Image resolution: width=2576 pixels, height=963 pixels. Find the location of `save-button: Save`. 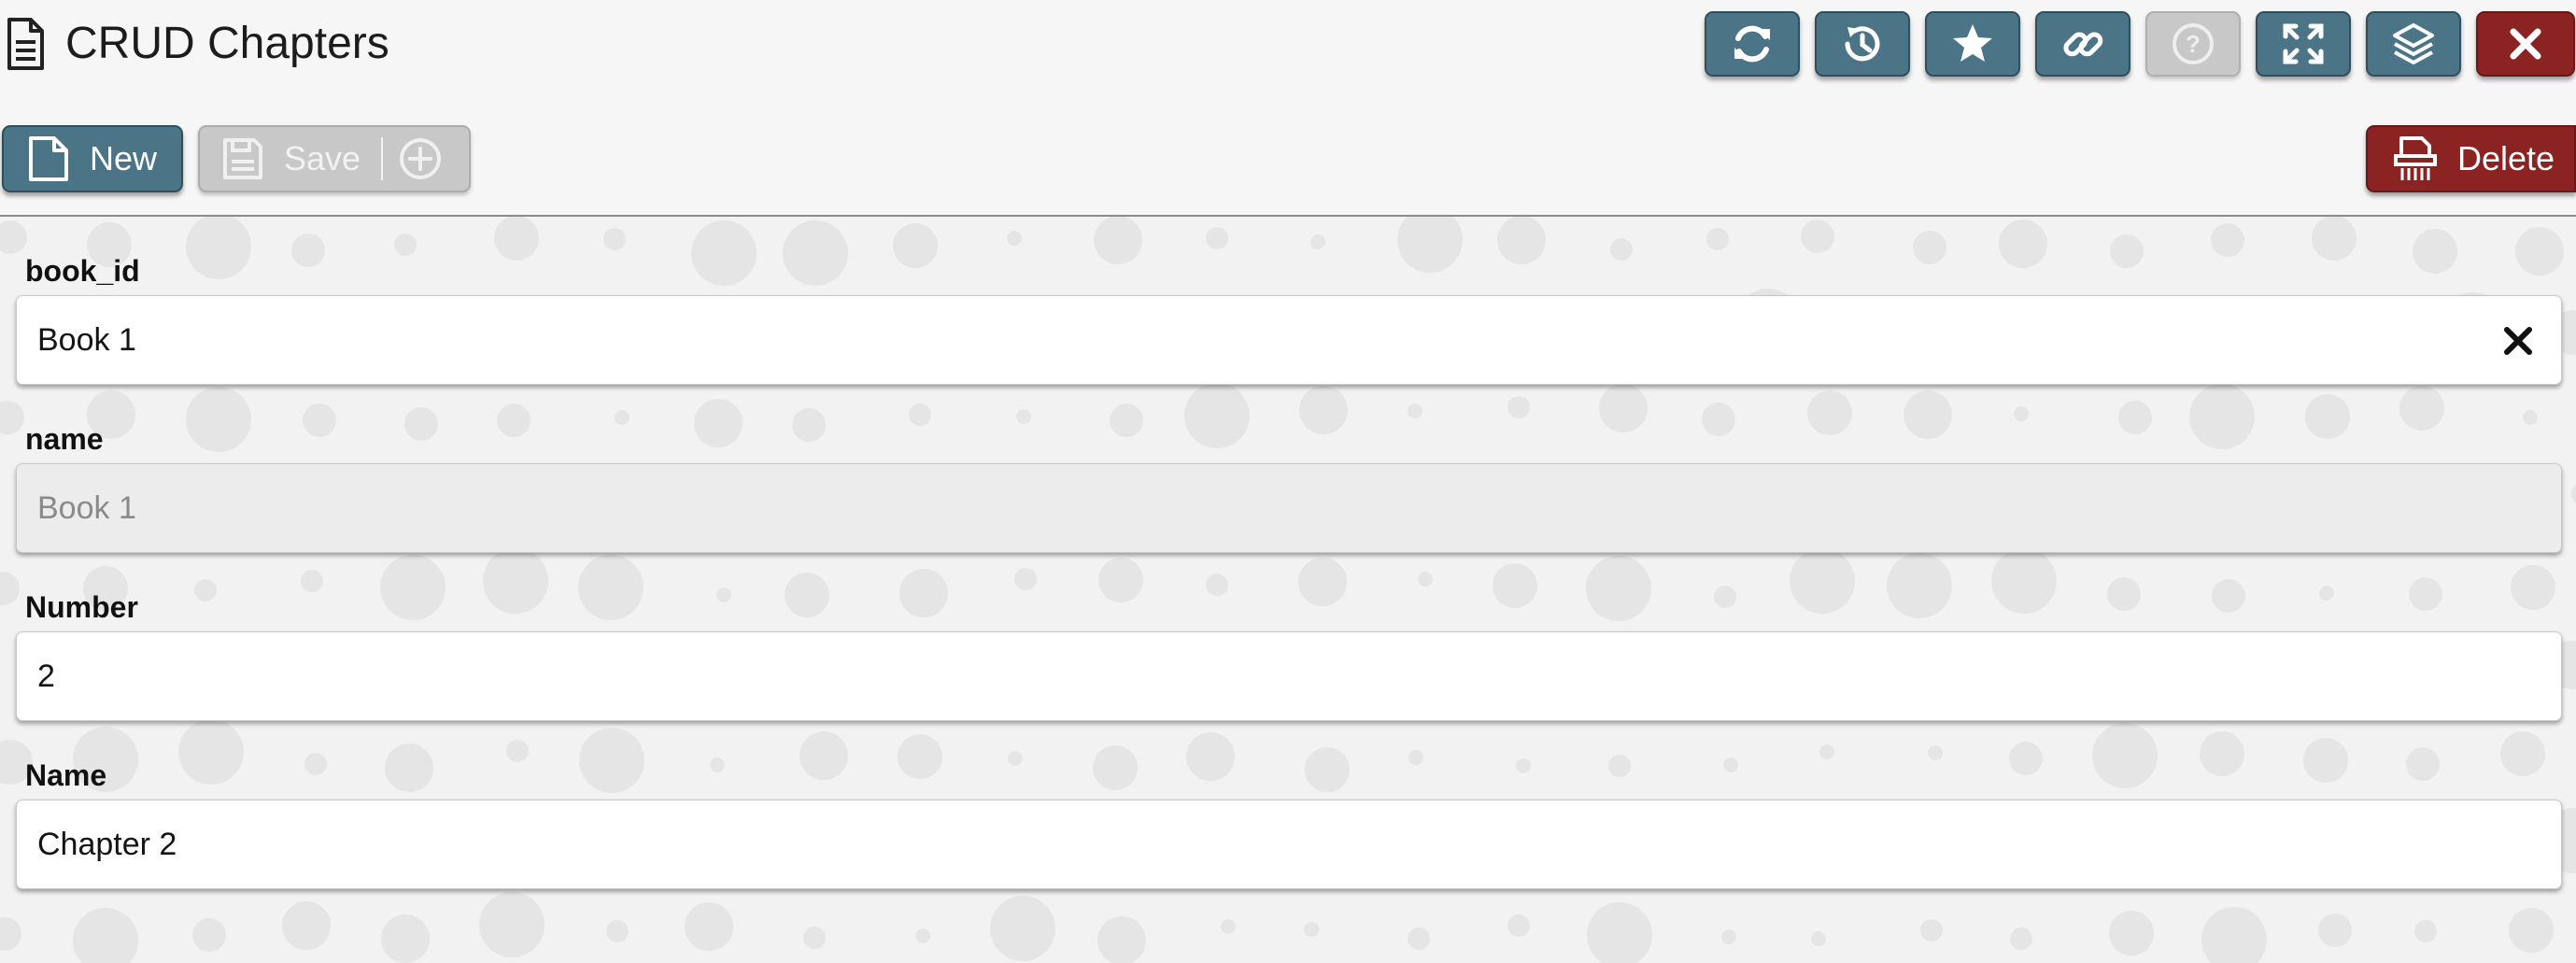

save-button: Save is located at coordinates (334, 158).